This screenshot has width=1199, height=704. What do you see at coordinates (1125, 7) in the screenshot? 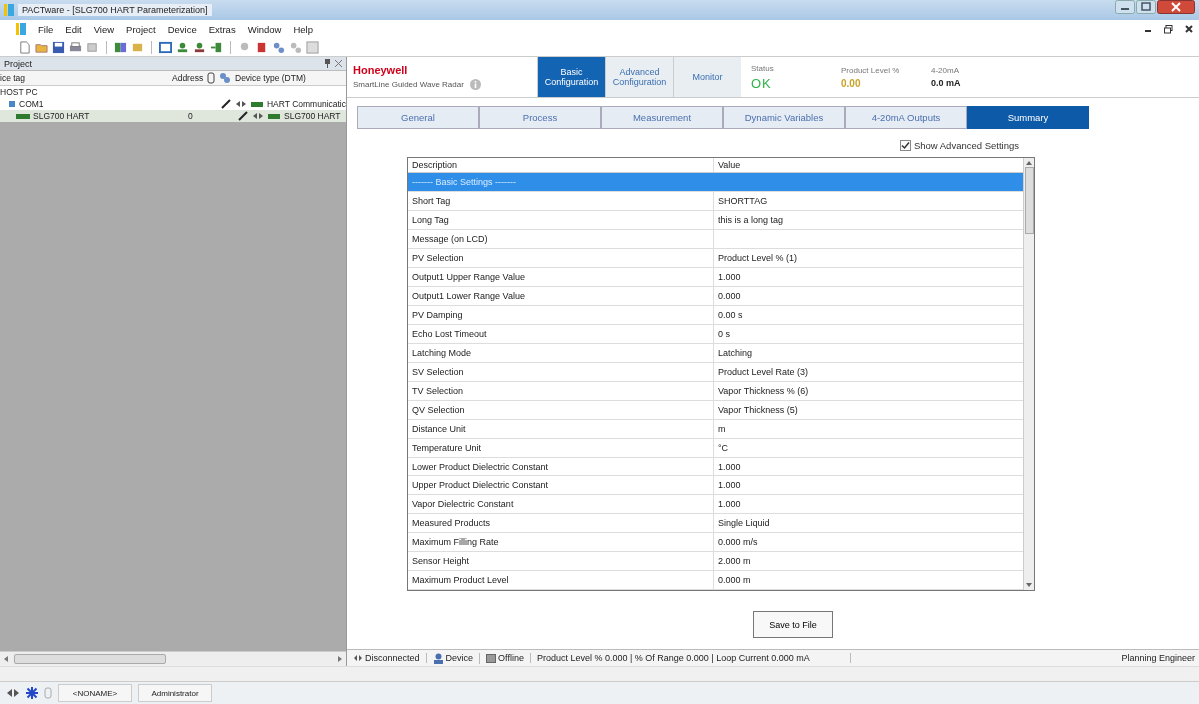
I see `minimize-icon` at bounding box center [1125, 7].